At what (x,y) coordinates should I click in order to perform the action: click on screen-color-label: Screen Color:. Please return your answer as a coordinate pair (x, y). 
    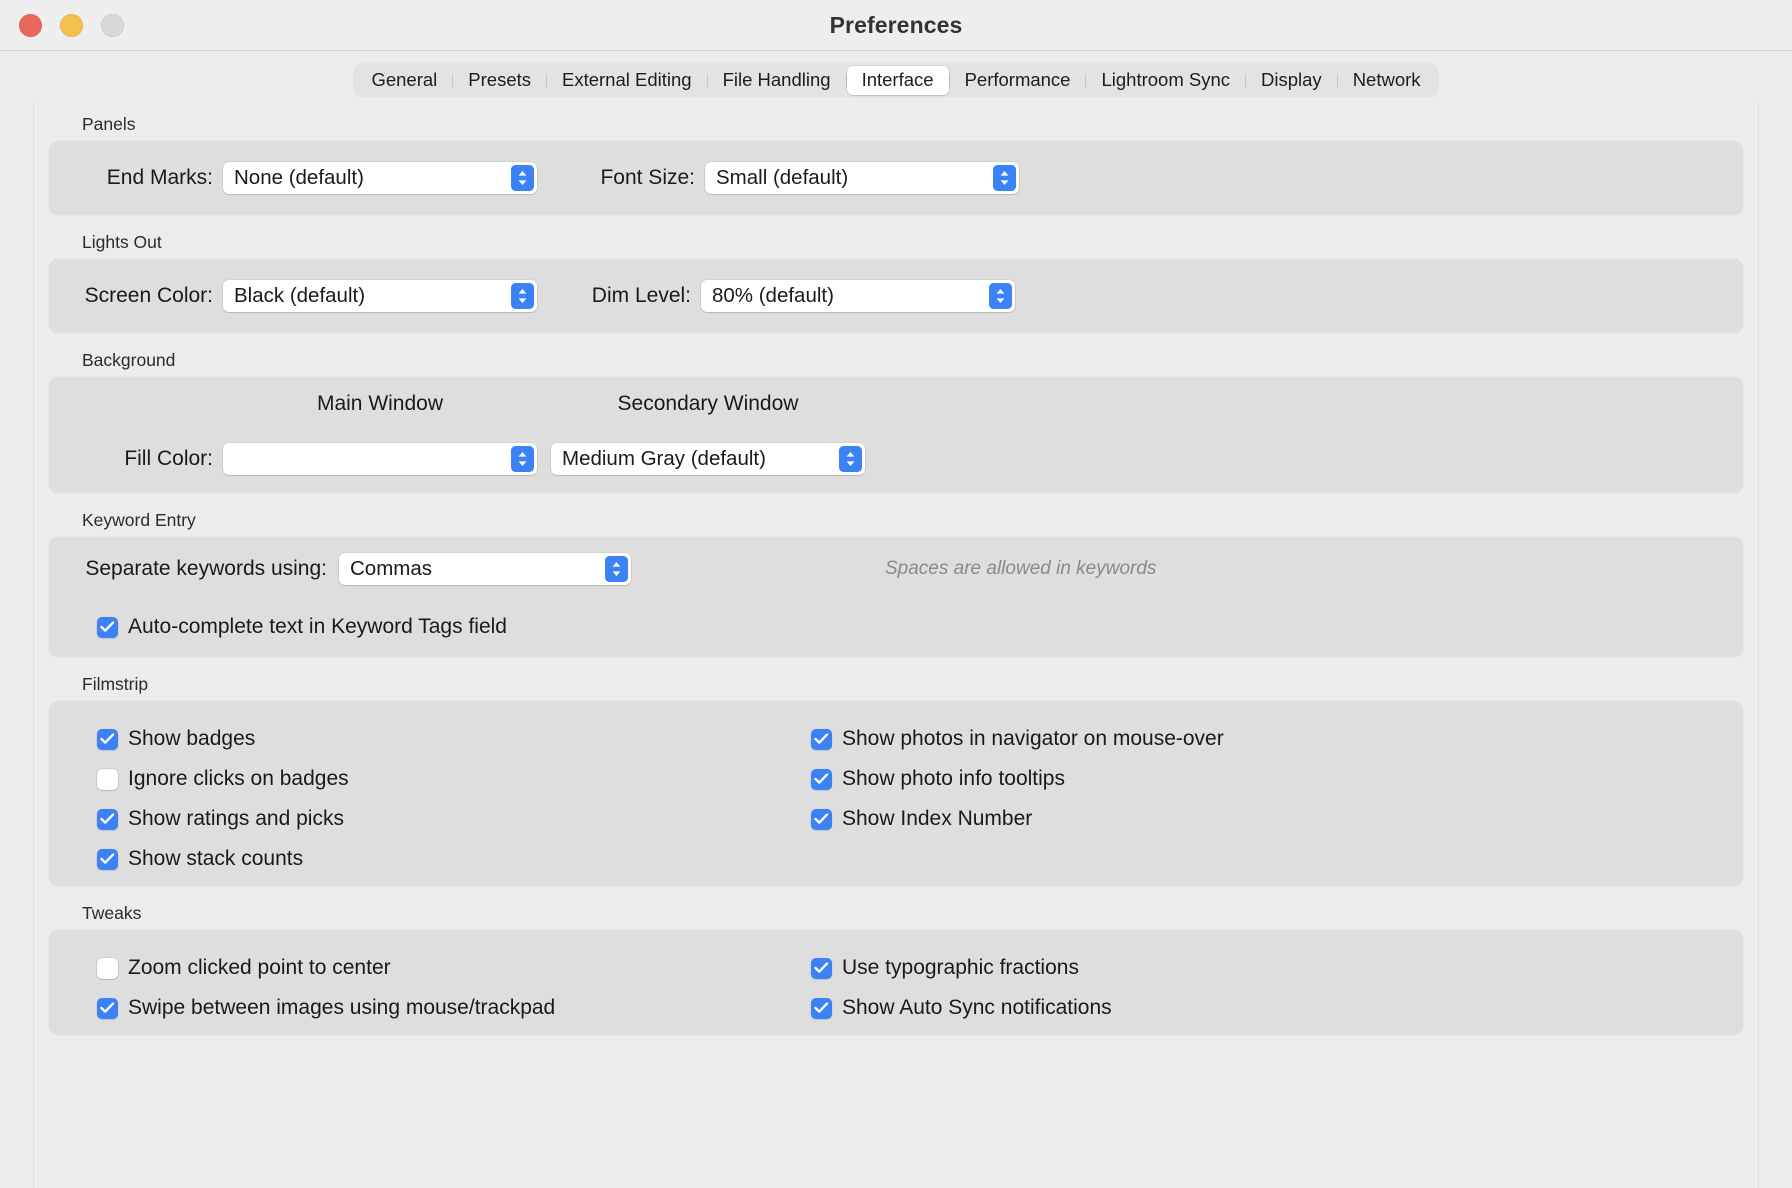
    Looking at the image, I should click on (148, 295).